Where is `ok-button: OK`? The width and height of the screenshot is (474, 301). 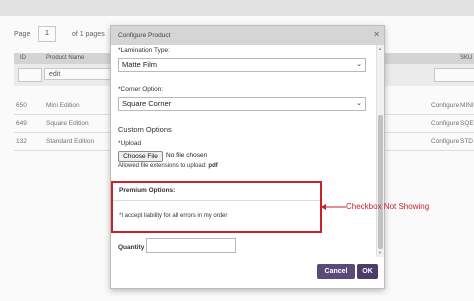
ok-button: OK is located at coordinates (367, 271).